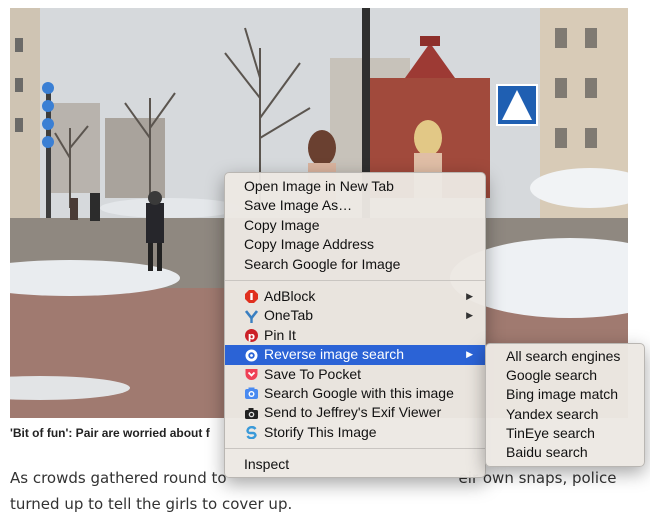  I want to click on menu-onetab-label: OneTab, so click(289, 315).